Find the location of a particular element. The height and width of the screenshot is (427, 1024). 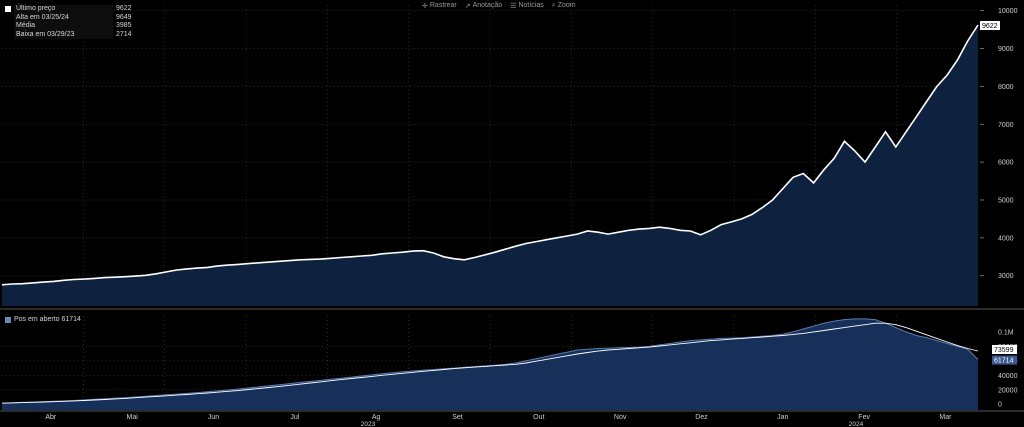

x-year-label: 2024 is located at coordinates (856, 424).